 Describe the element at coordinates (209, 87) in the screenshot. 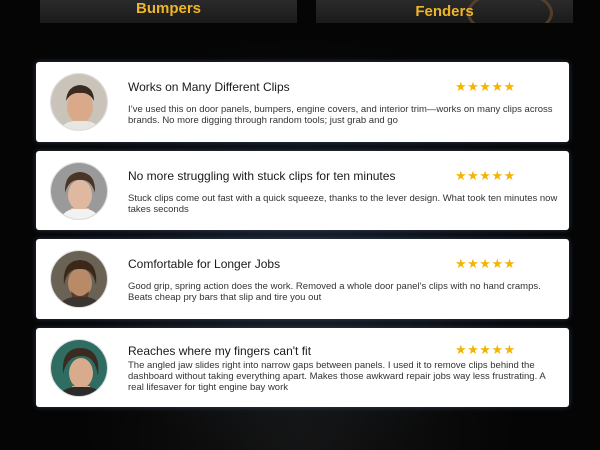

I see `review-title: Works on Many Different Clips` at that location.